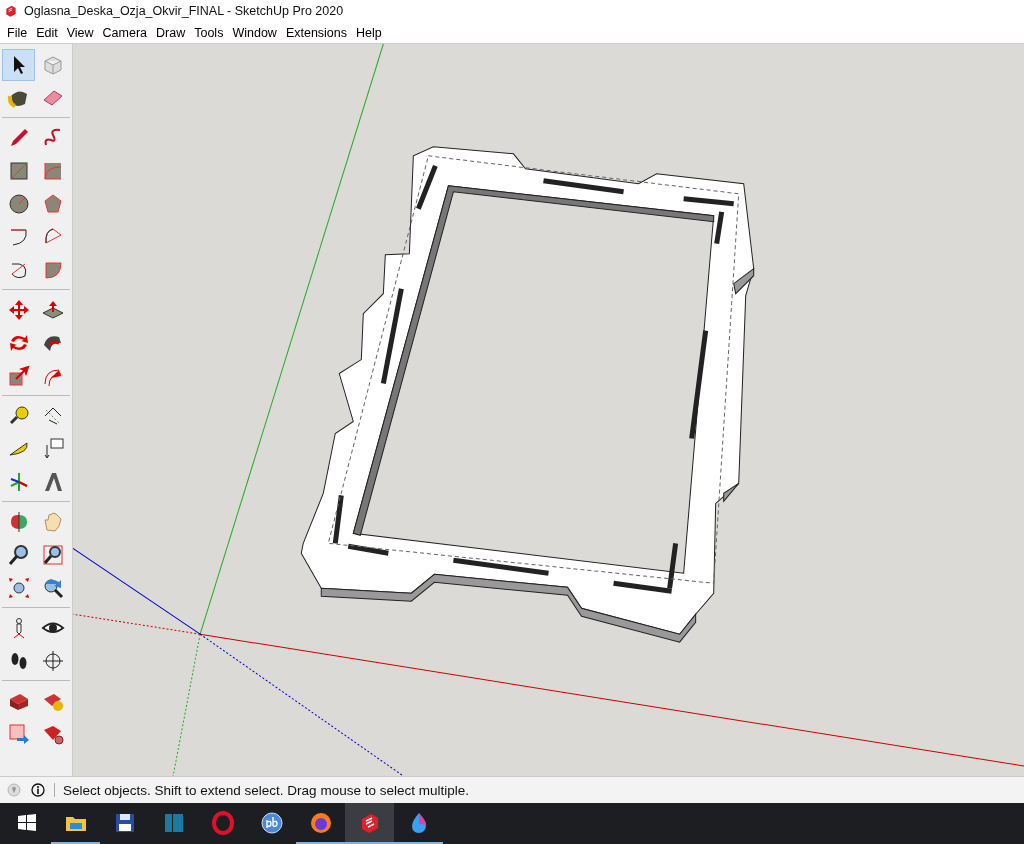 The width and height of the screenshot is (1024, 844). What do you see at coordinates (38, 790) in the screenshot?
I see `info-icon` at bounding box center [38, 790].